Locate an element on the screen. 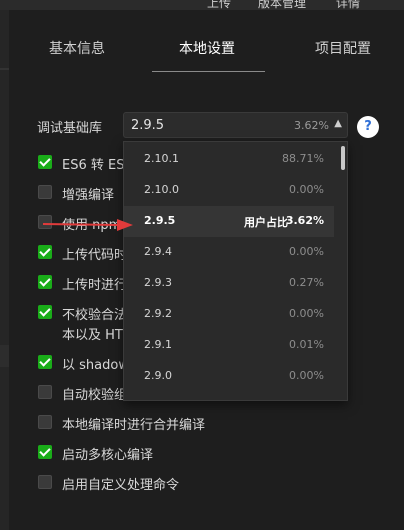 This screenshot has height=530, width=404. tab-local-settings: 本地设置 is located at coordinates (207, 48).